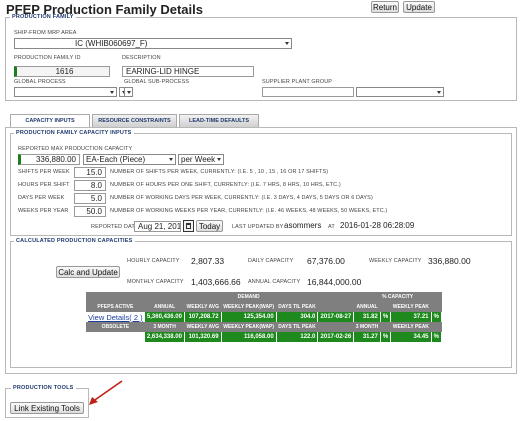  Describe the element at coordinates (74, 241) in the screenshot. I see `calculated-legend: CALCULATED PRODUCTION CAPACITIES` at that location.